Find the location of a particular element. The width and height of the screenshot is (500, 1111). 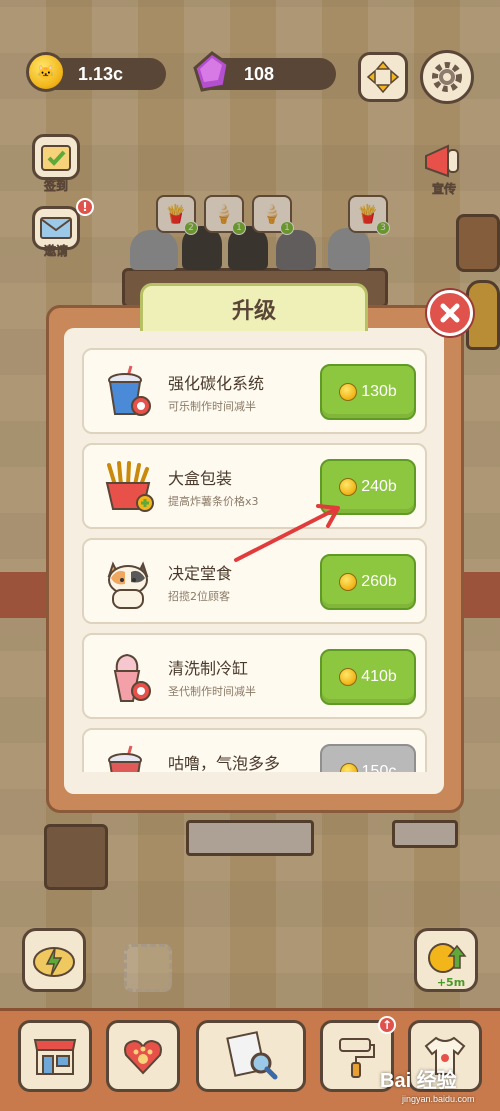

coin-boost-icon is located at coordinates (447, 958).